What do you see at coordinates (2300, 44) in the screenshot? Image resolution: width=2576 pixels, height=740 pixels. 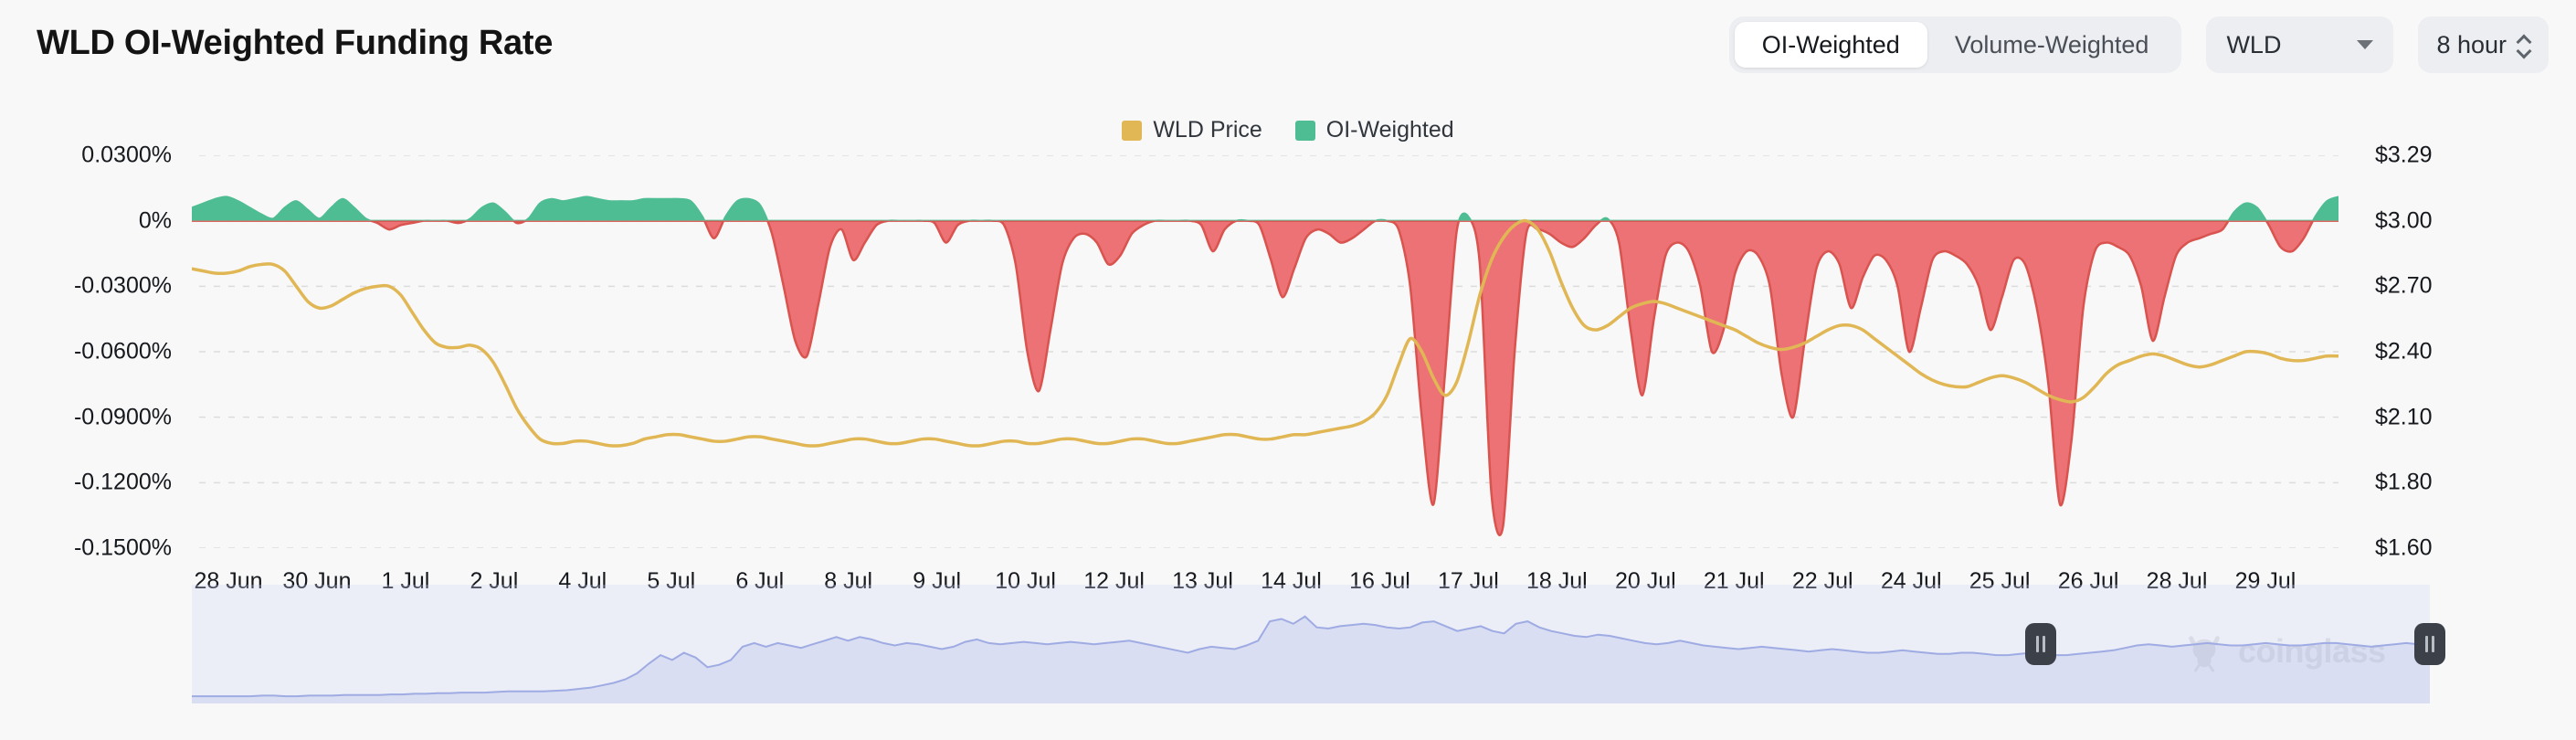 I see `symbol-select: WLD` at bounding box center [2300, 44].